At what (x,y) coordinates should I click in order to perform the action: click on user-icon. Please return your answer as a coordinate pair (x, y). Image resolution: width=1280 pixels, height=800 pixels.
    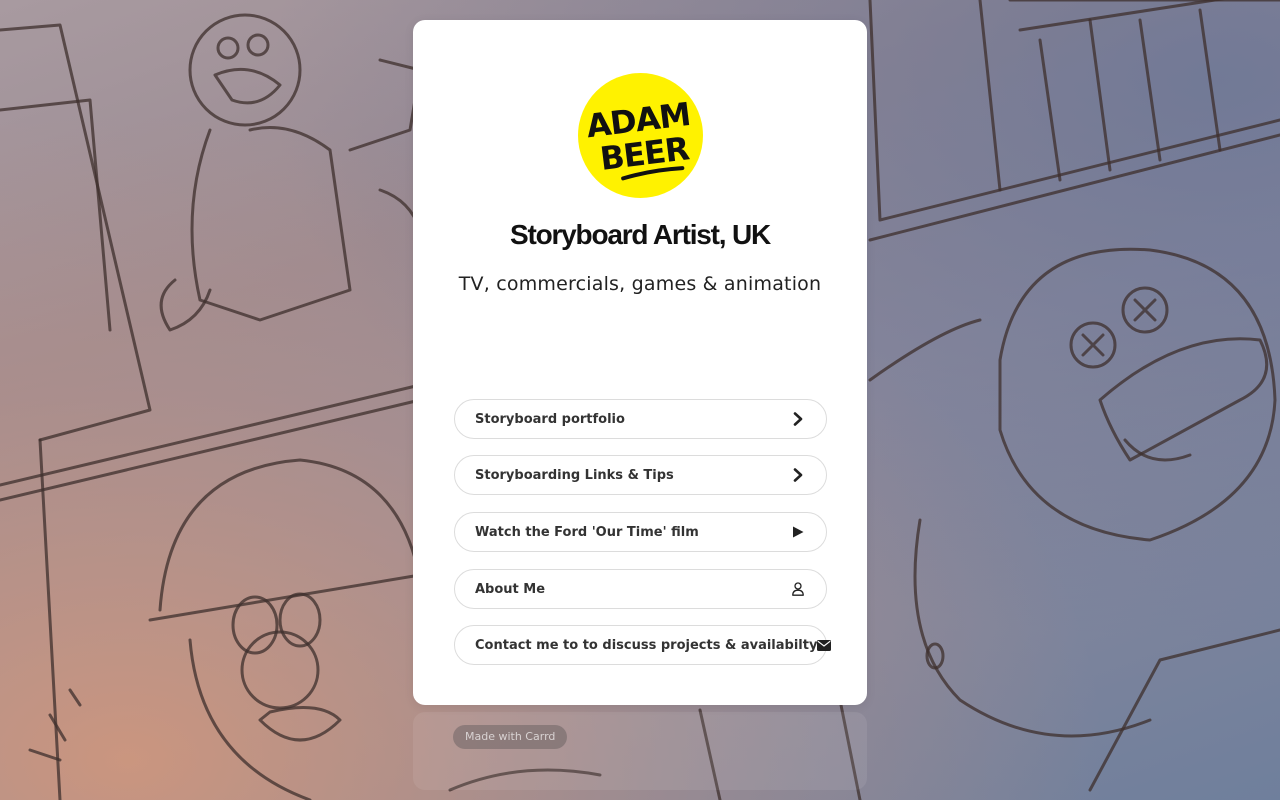
    Looking at the image, I should click on (798, 589).